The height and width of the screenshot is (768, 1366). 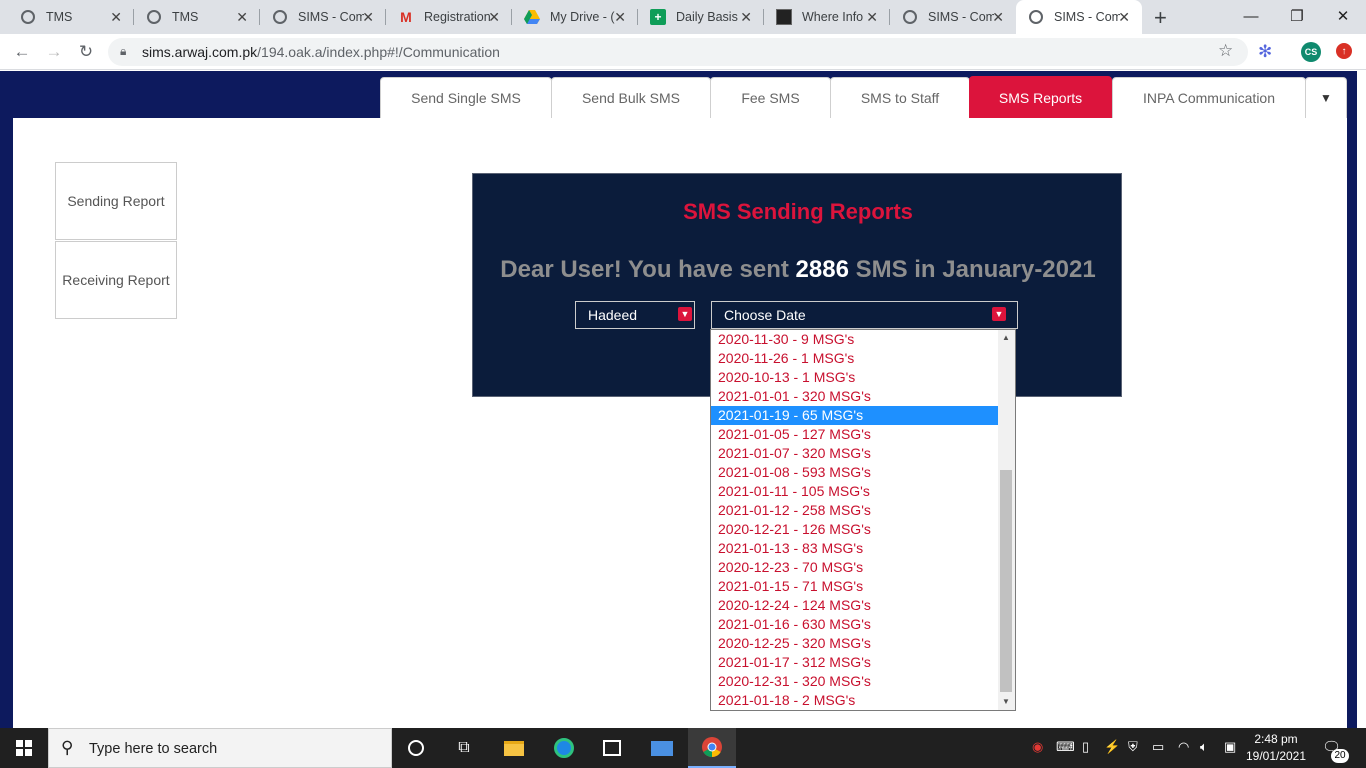 What do you see at coordinates (1276, 748) in the screenshot?
I see `taskbar-clock: 2:48 pm 19/01/2021` at bounding box center [1276, 748].